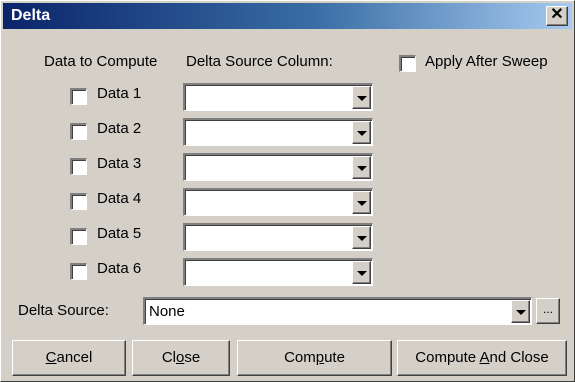 This screenshot has width=575, height=382. Describe the element at coordinates (278, 237) in the screenshot. I see `data-5-source-column-select` at that location.